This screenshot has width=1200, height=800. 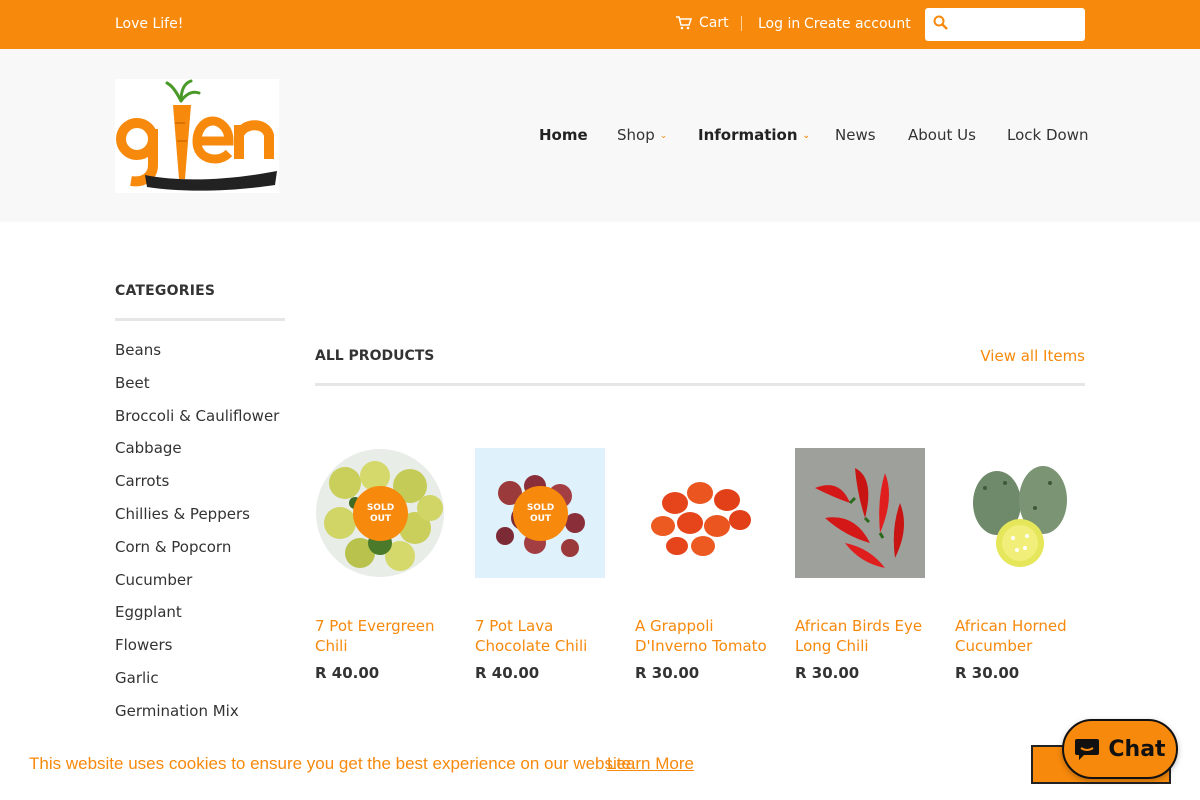 I want to click on chat-label: Chat, so click(x=1137, y=749).